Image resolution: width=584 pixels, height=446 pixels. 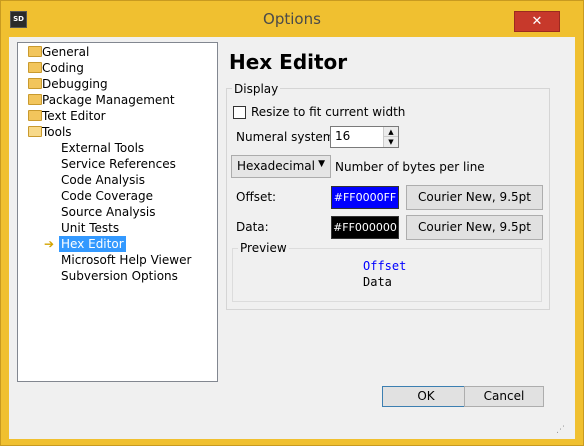 What do you see at coordinates (328, 112) in the screenshot?
I see `resize-label: Resize to fit current width` at bounding box center [328, 112].